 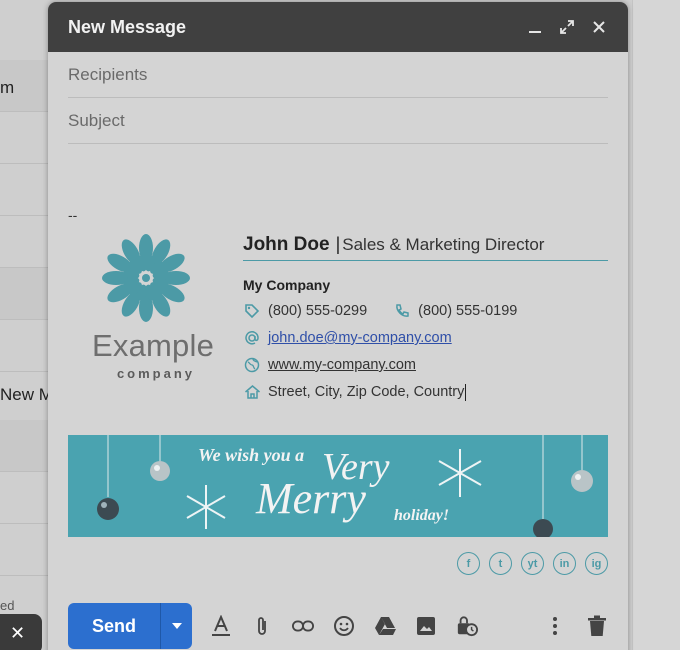 What do you see at coordinates (385, 626) in the screenshot?
I see `drive-icon` at bounding box center [385, 626].